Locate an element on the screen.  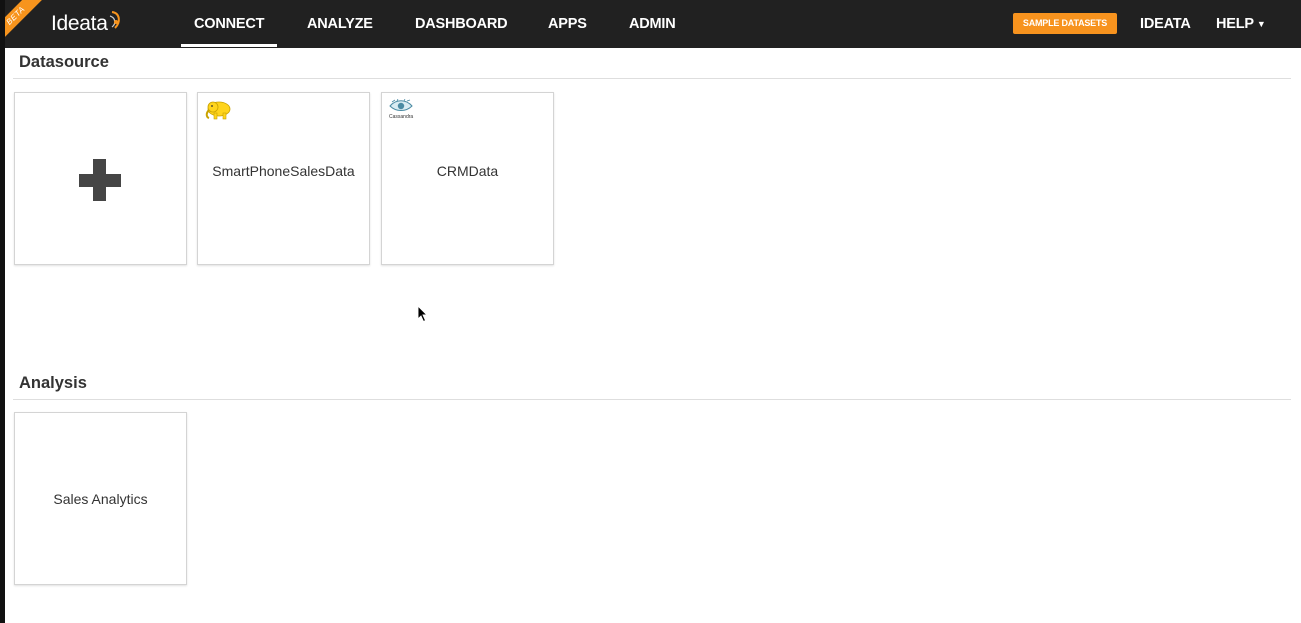
logo-swirl-icon is located at coordinates (114, 20).